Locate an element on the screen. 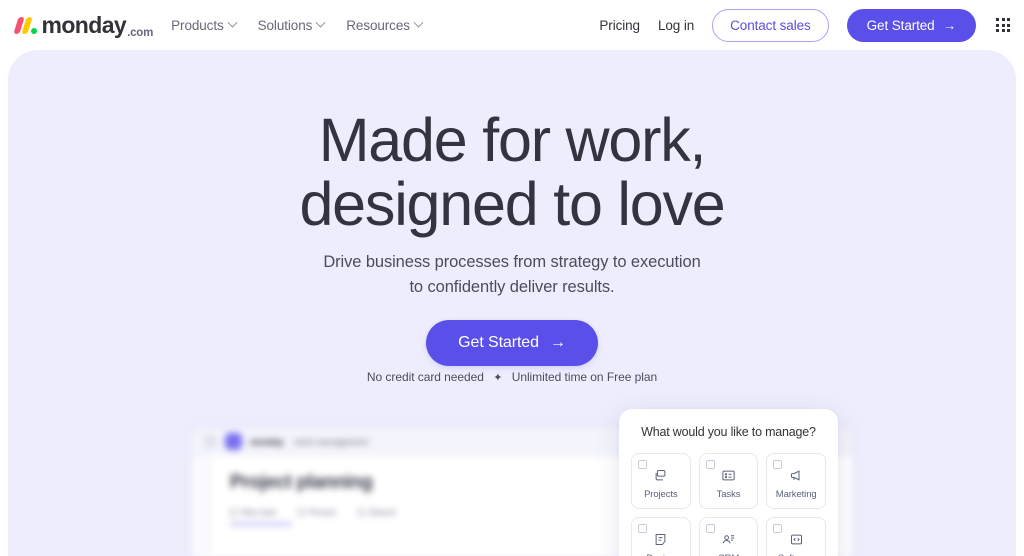 The width and height of the screenshot is (1024, 556). mockup-tool-new-task: New task is located at coordinates (253, 512).